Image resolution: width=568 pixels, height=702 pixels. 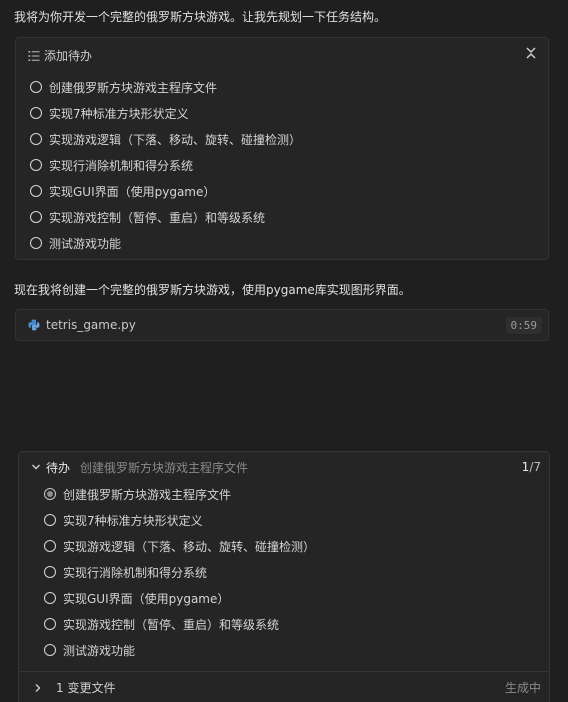 What do you see at coordinates (86, 688) in the screenshot?
I see `changed-files-label: 1 变更文件` at bounding box center [86, 688].